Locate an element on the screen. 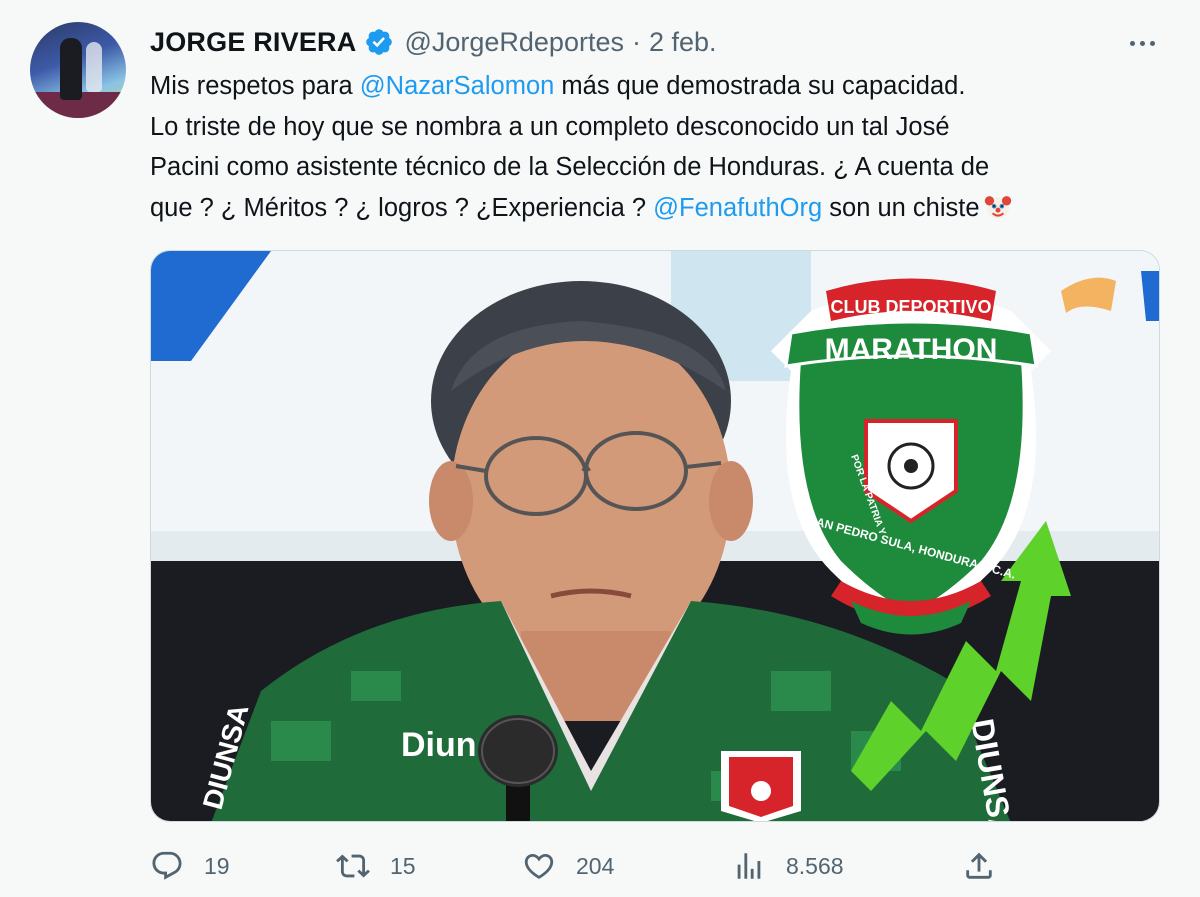 This screenshot has height=897, width=1200. views-button: 8.568 is located at coordinates (788, 866).